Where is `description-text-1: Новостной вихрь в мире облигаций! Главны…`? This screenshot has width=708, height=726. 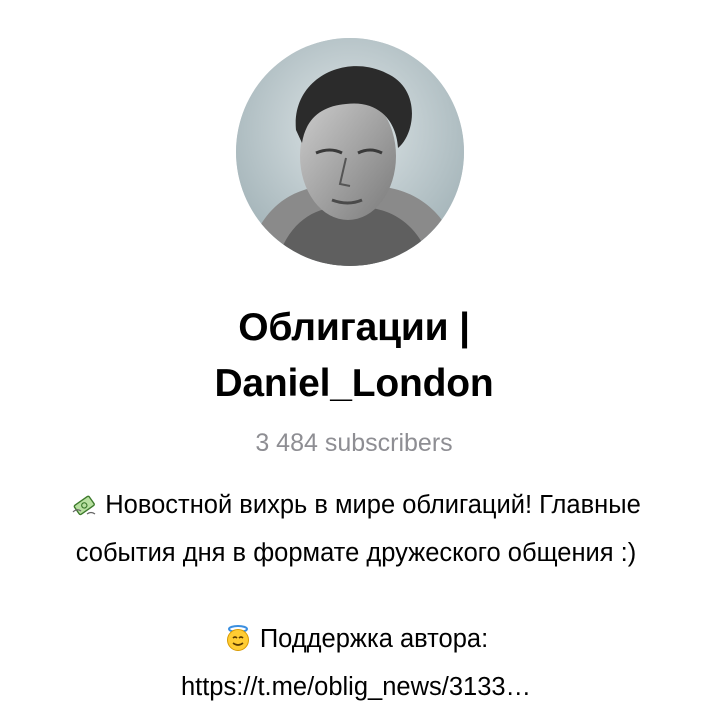
description-text-1: Новостной вихрь в мире облигаций! Главны… is located at coordinates (373, 505).